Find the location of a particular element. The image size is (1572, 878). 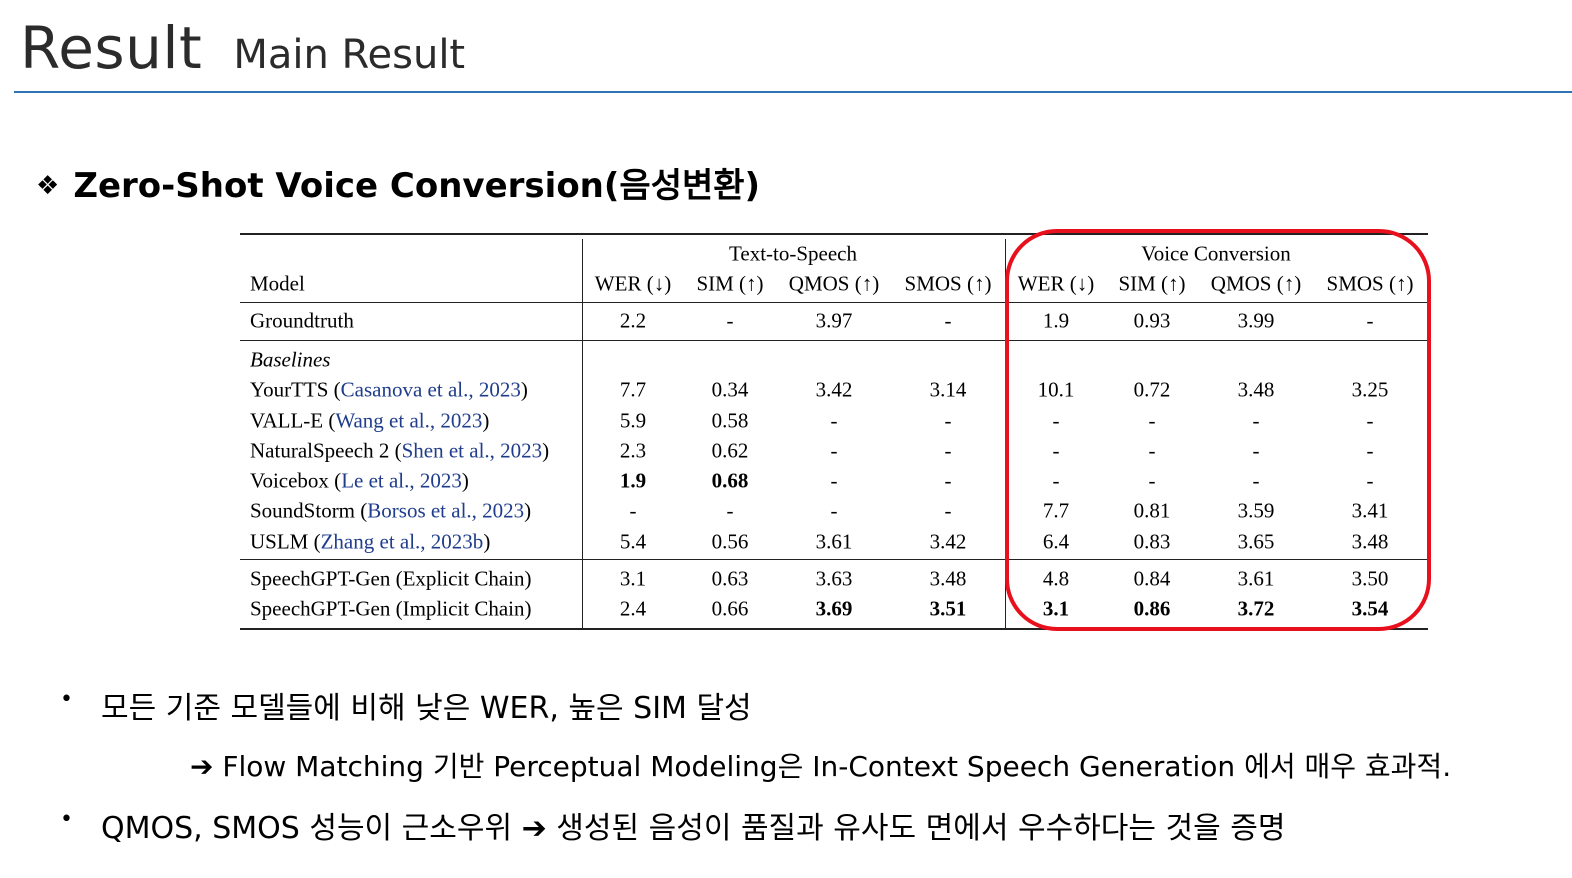

model-name-cell: SoundStorm (Borsos et al., 2023) is located at coordinates (391, 510).